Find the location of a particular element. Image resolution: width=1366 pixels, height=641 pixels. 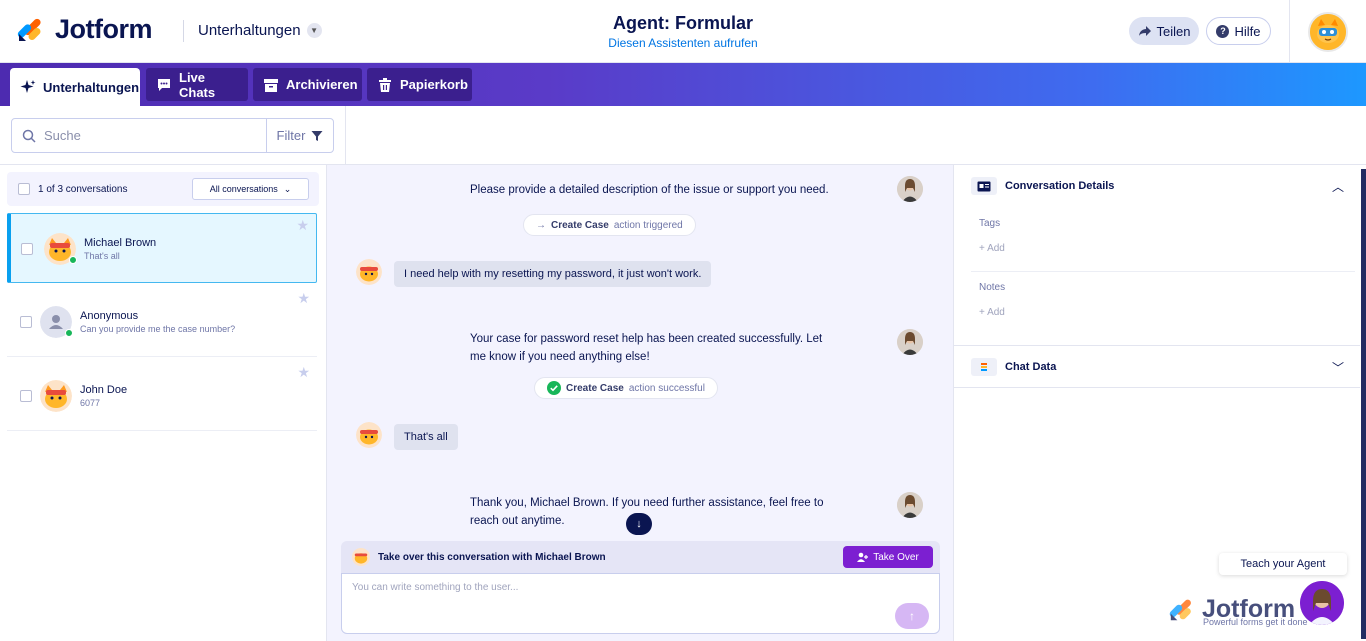

arrow-down-icon: ↓ is located at coordinates (639, 524).